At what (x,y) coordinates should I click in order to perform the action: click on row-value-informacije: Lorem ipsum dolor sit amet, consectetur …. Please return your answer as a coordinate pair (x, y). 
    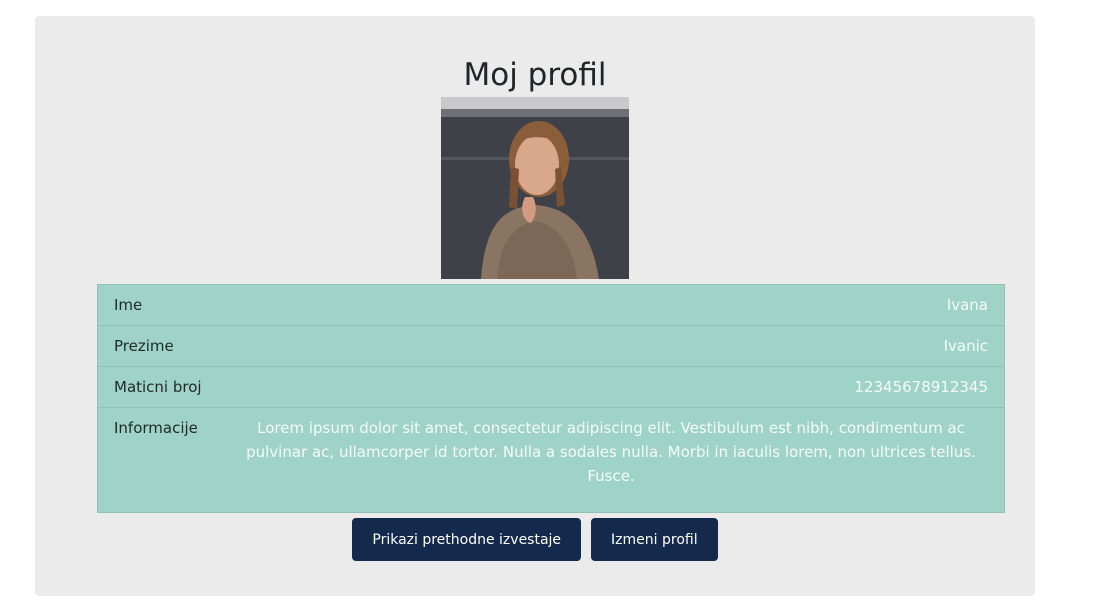
    Looking at the image, I should click on (619, 460).